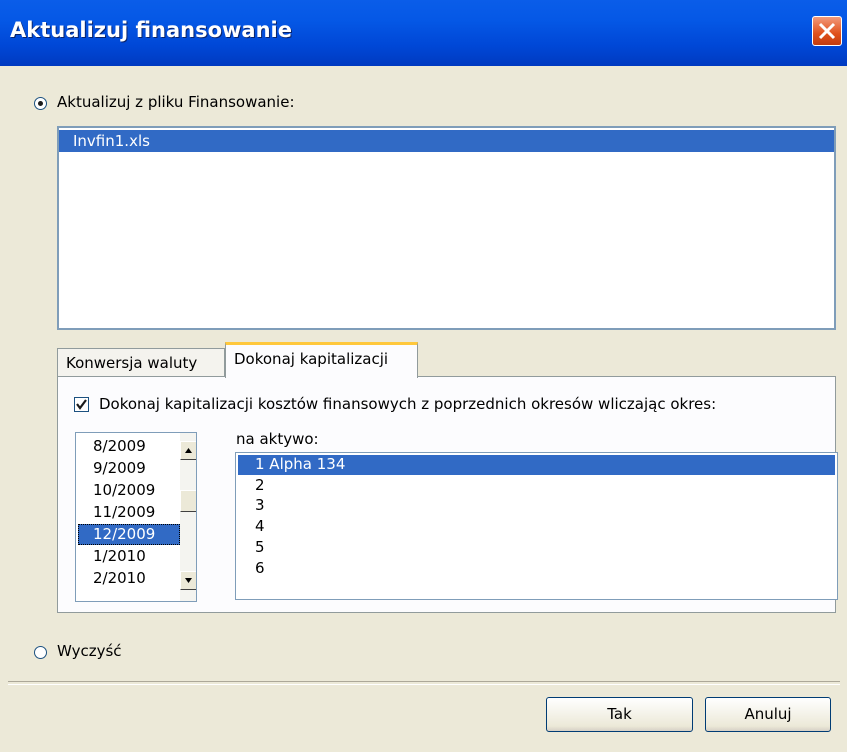 The width and height of the screenshot is (847, 752). I want to click on tab-capitalize: Dokonaj kapitalizacji, so click(321, 360).